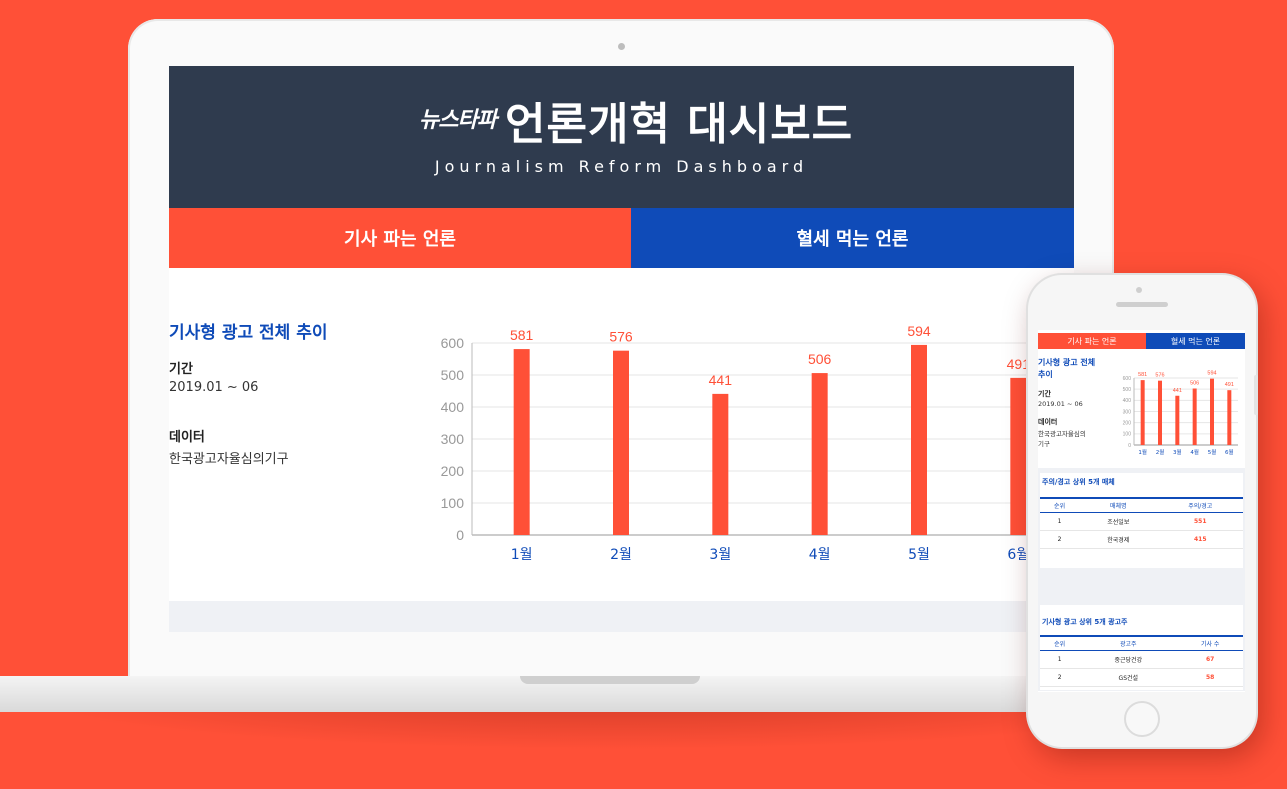  What do you see at coordinates (1142, 719) in the screenshot?
I see `phone-home-button` at bounding box center [1142, 719].